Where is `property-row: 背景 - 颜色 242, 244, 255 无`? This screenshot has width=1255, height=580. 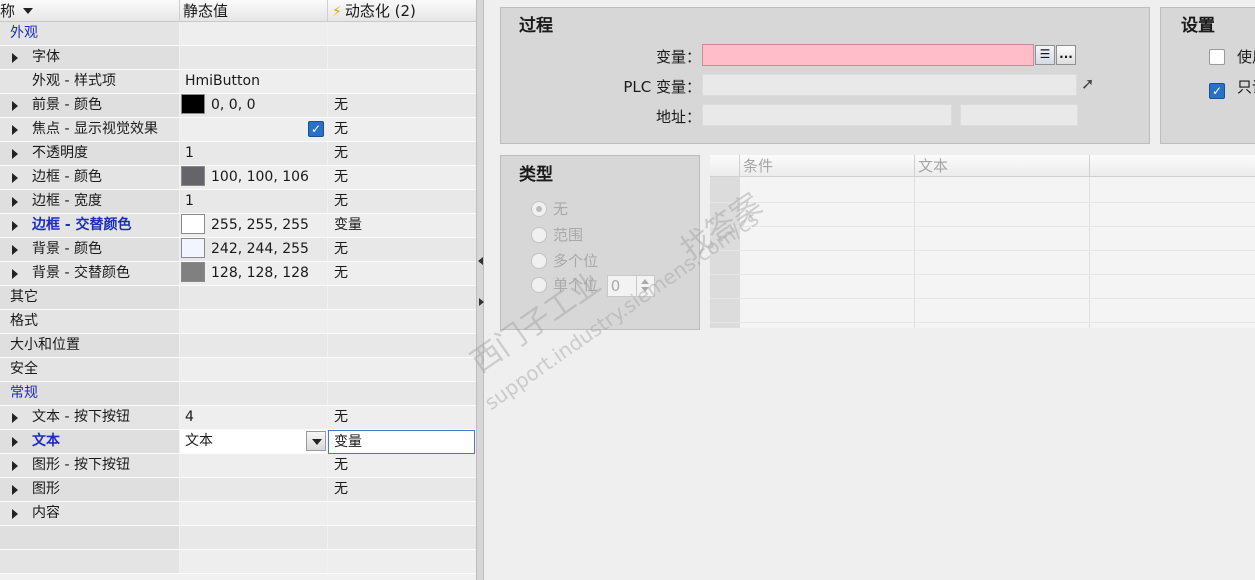 property-row: 背景 - 颜色 242, 244, 255 无 is located at coordinates (238, 250).